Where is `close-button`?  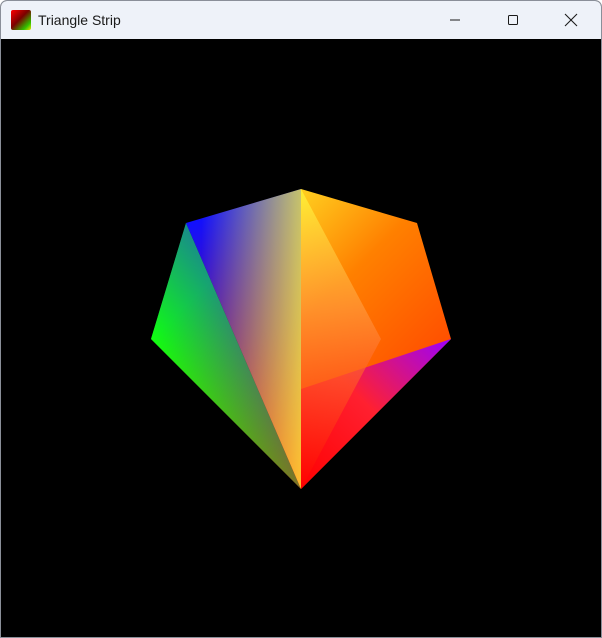 close-button is located at coordinates (571, 20).